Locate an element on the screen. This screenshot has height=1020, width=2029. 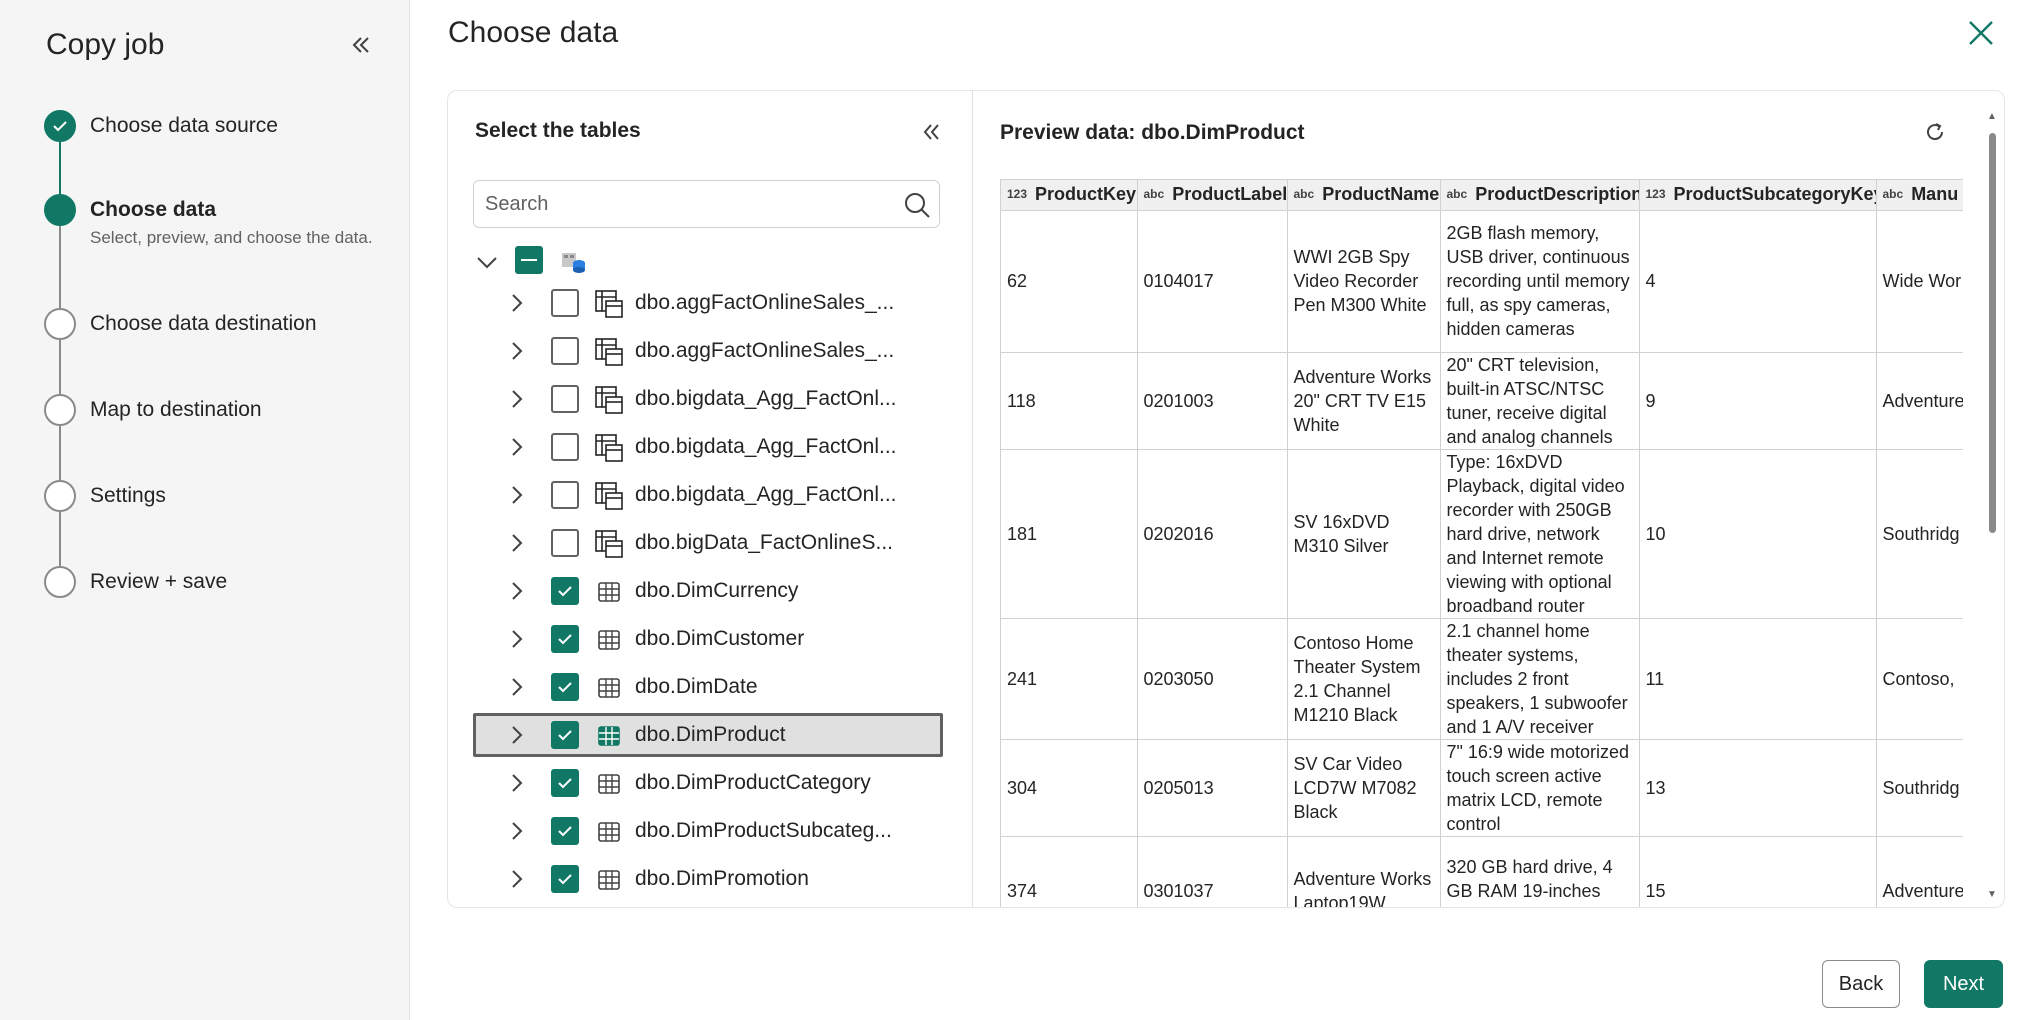
collapse-tables-button is located at coordinates (931, 132).